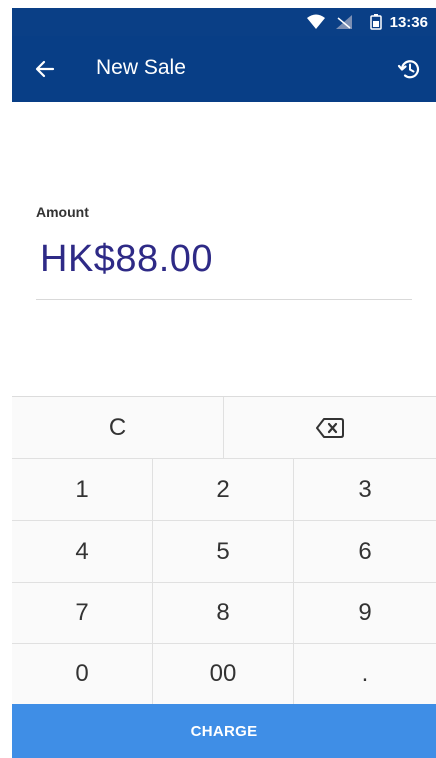  I want to click on app-bar: New Sale, so click(224, 69).